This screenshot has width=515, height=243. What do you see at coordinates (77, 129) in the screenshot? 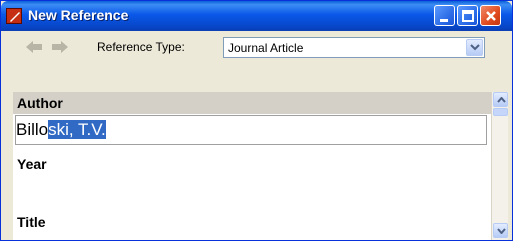
I see `author-selected-text: ski, T.V.` at bounding box center [77, 129].